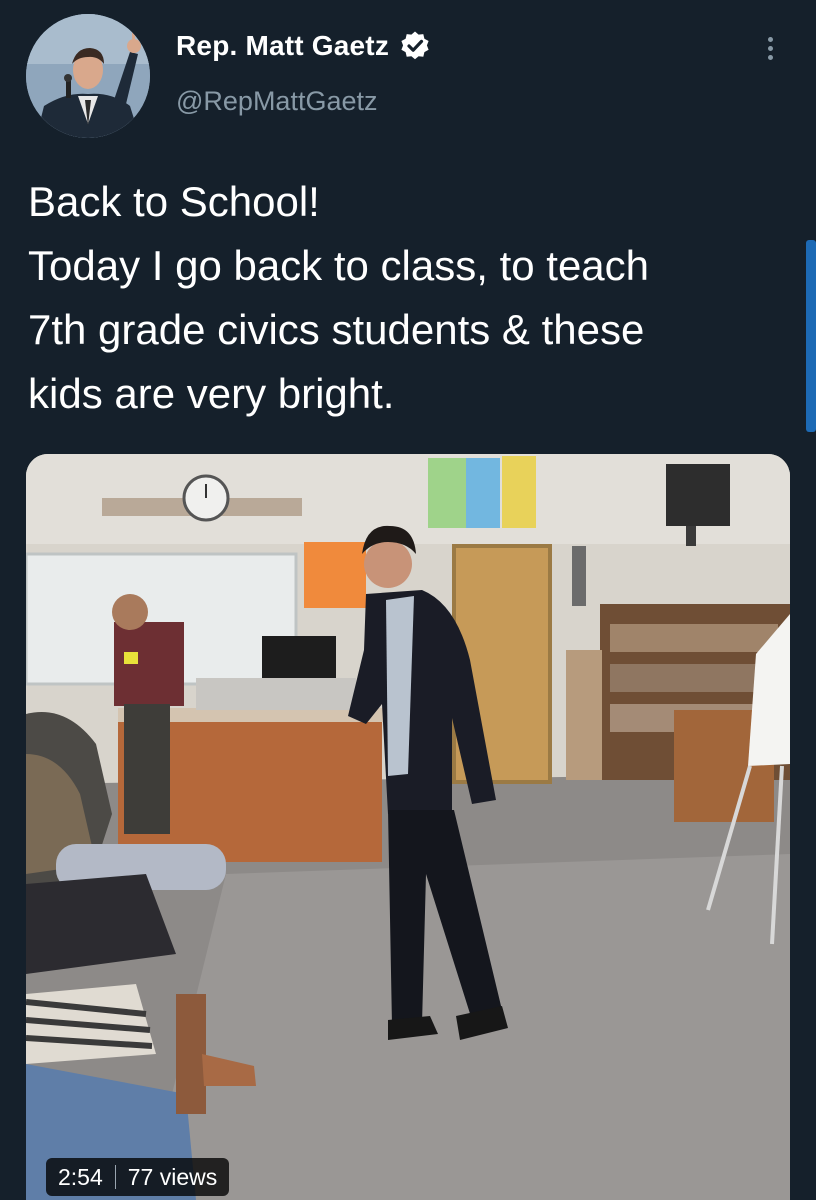  I want to click on author-display-name: Rep. Matt Gaetz, so click(282, 46).